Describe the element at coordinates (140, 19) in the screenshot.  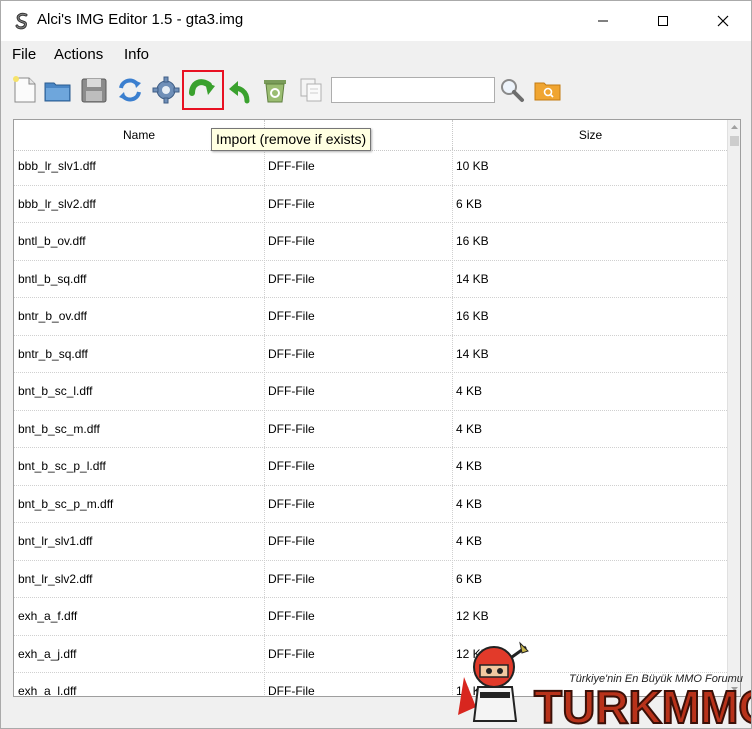
I see `window-title: Alci's IMG Editor 1.5 - gta3.img` at that location.